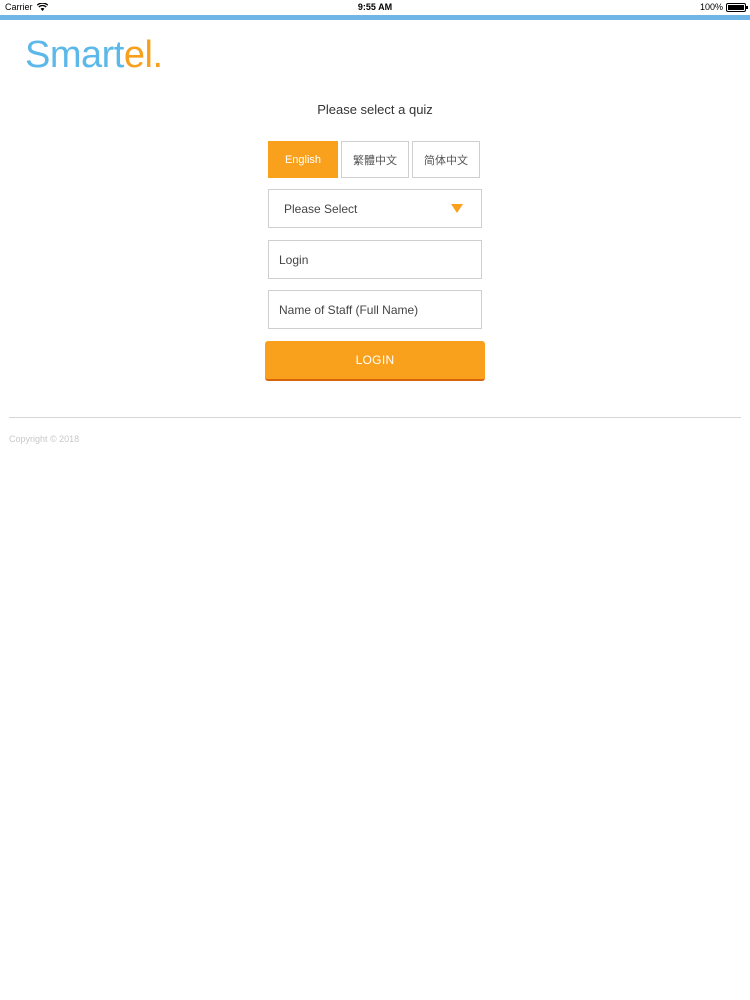 Image resolution: width=750 pixels, height=1000 pixels. I want to click on quiz-select-value: Please Select, so click(321, 208).